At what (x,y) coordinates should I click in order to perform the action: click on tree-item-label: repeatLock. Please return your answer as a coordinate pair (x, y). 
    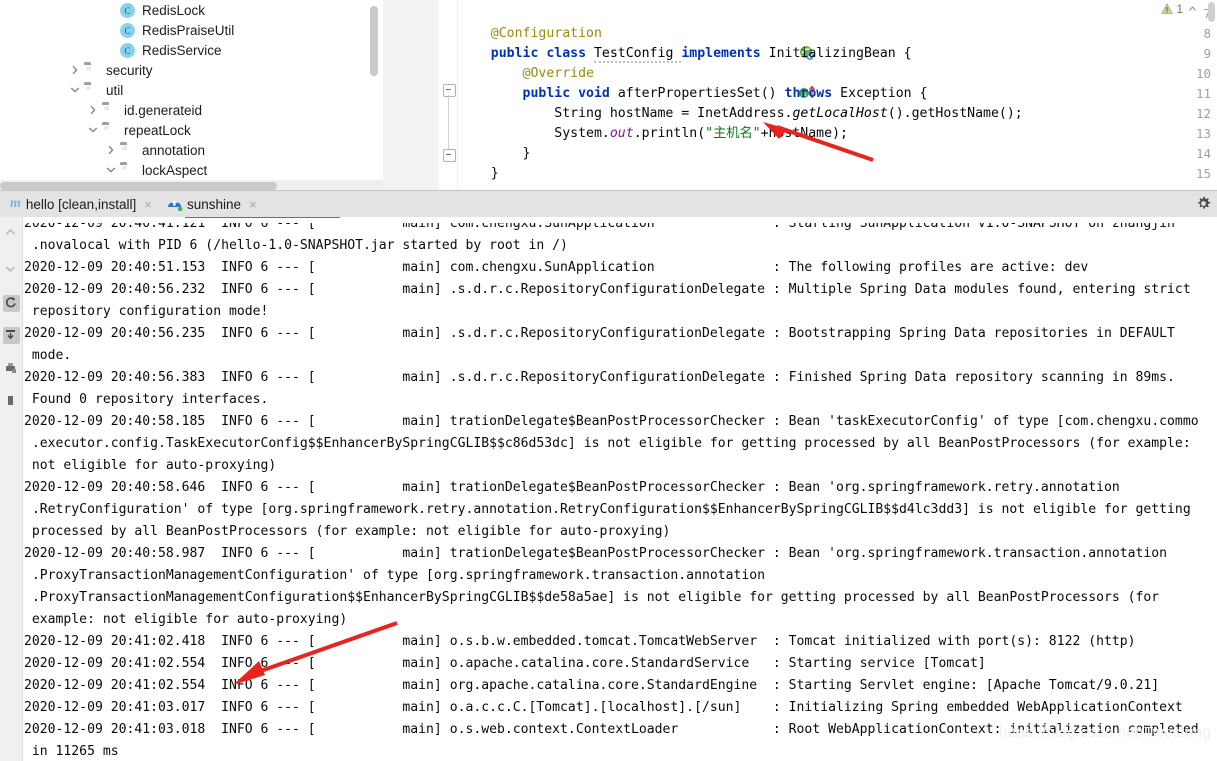
    Looking at the image, I should click on (157, 130).